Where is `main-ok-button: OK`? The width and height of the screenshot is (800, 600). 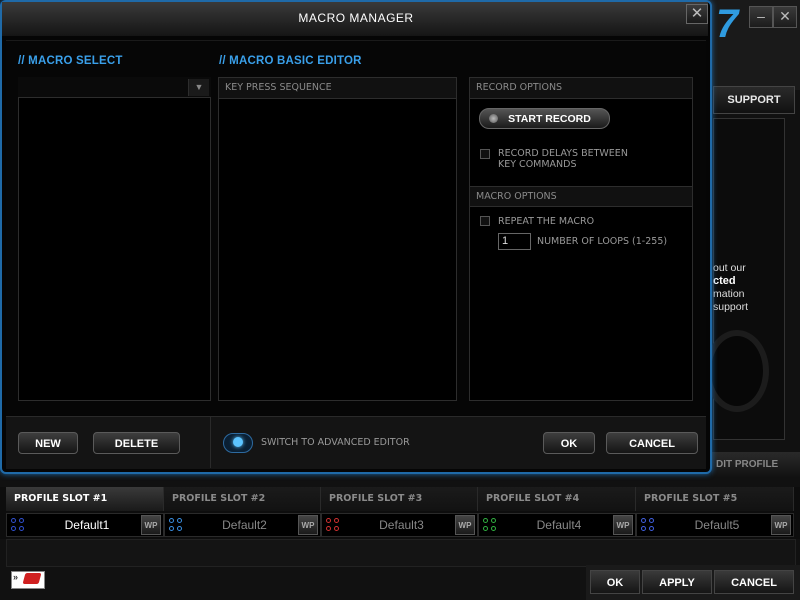
main-ok-button: OK is located at coordinates (615, 582).